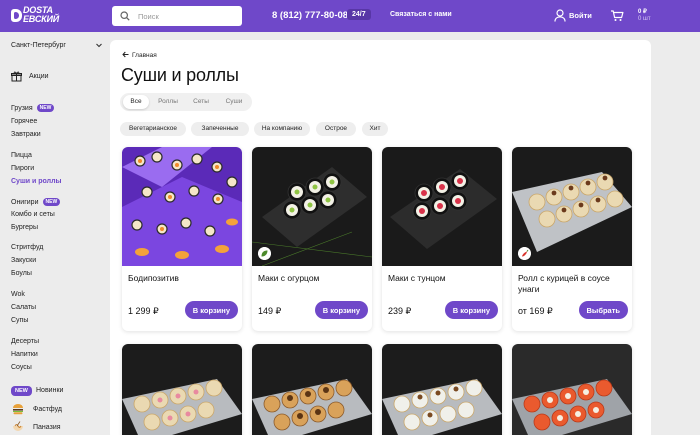 This screenshot has height=435, width=700. Describe the element at coordinates (18, 409) in the screenshot. I see `burger-icon` at that location.